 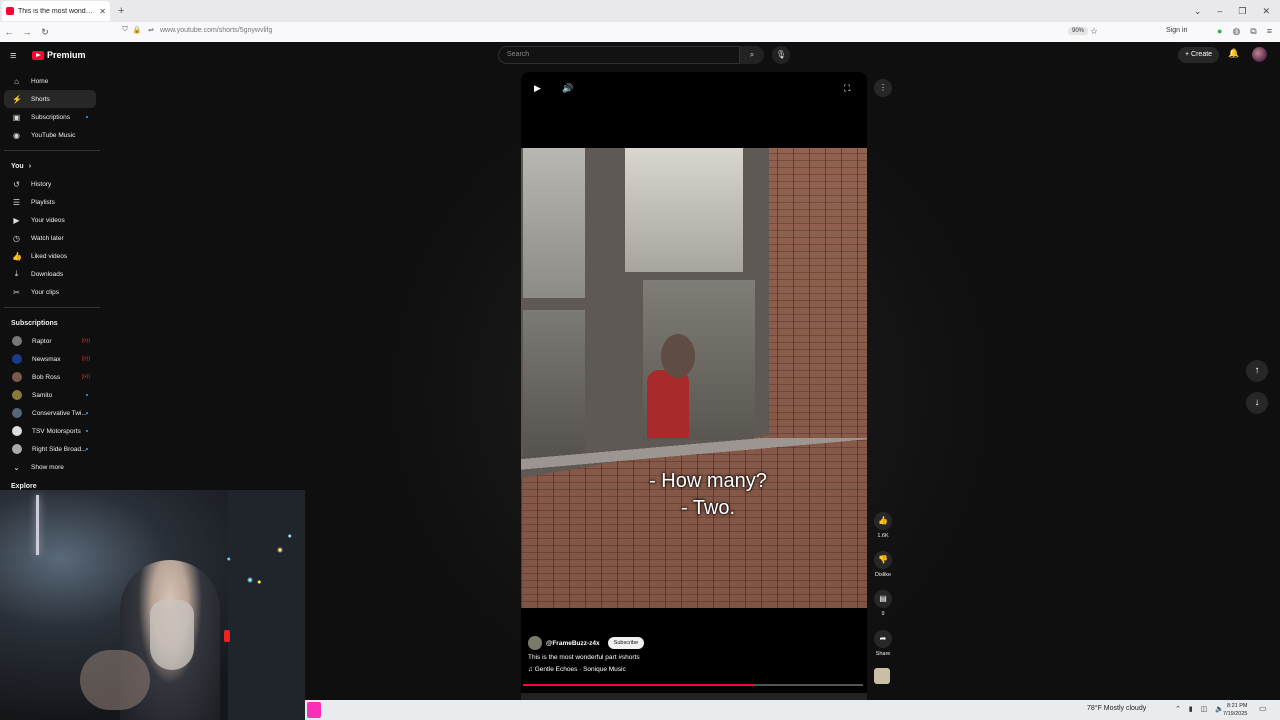 I want to click on sidebar-item-youtube-music: ◉ YouTube Music, so click(x=52, y=135).